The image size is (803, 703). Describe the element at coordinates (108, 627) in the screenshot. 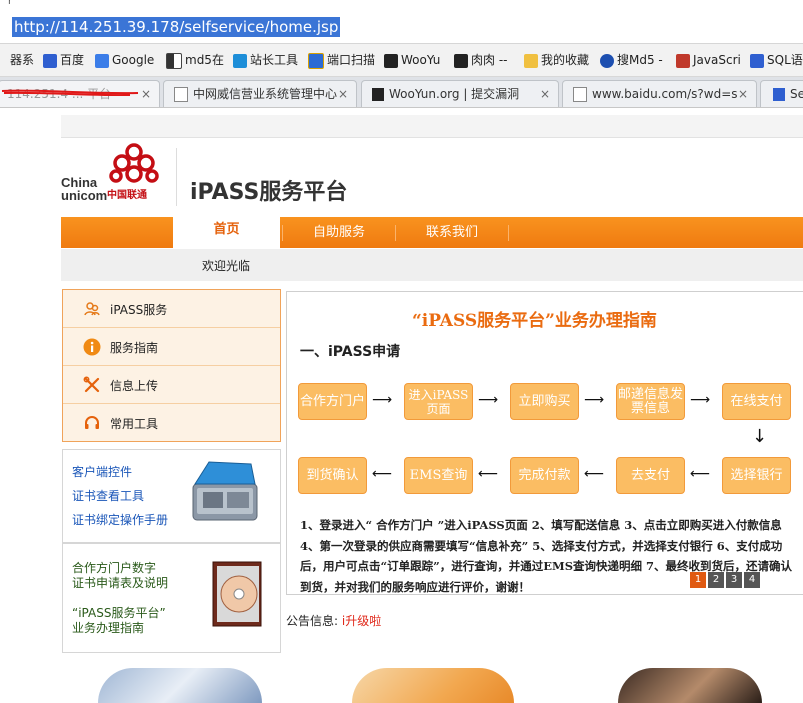

I see `link-ipass-guide-2: 业务办理指南` at that location.